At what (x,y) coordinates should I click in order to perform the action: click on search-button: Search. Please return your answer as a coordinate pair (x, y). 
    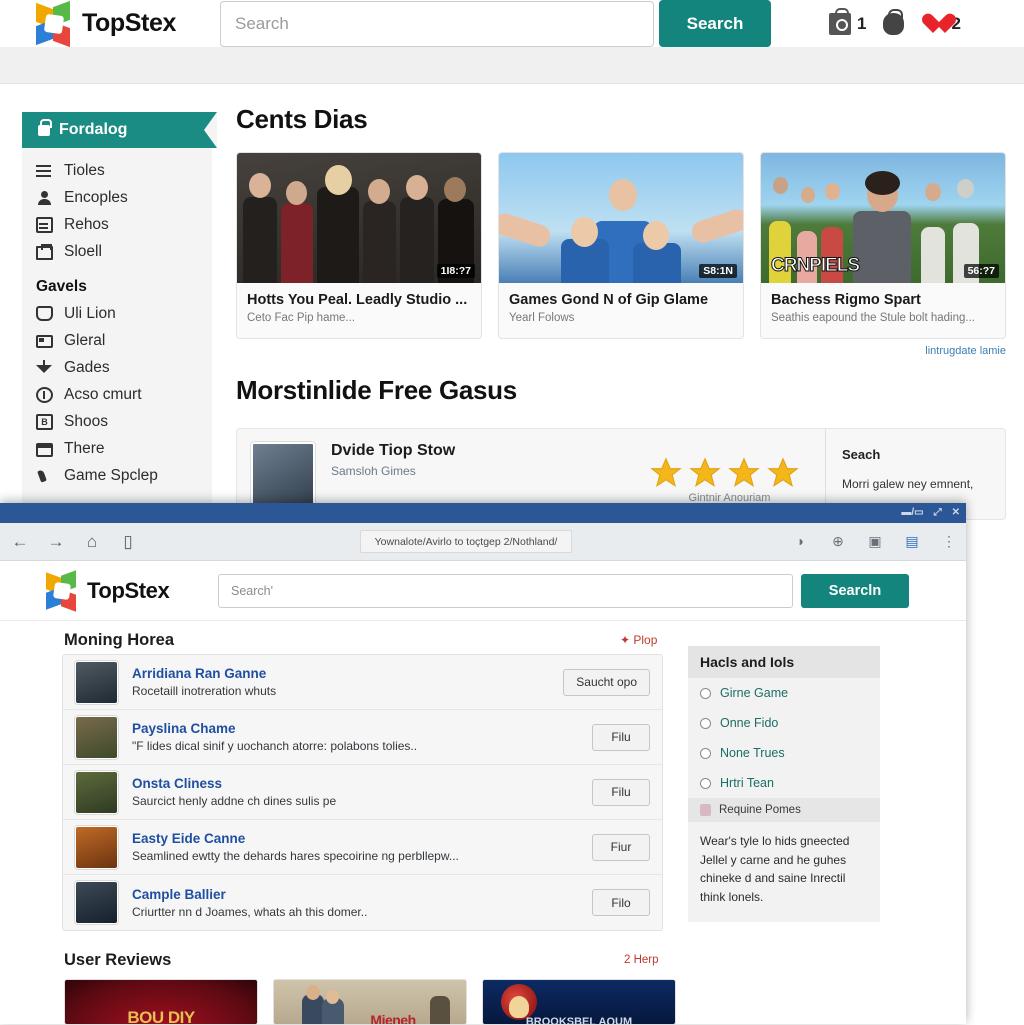
    Looking at the image, I should click on (715, 23).